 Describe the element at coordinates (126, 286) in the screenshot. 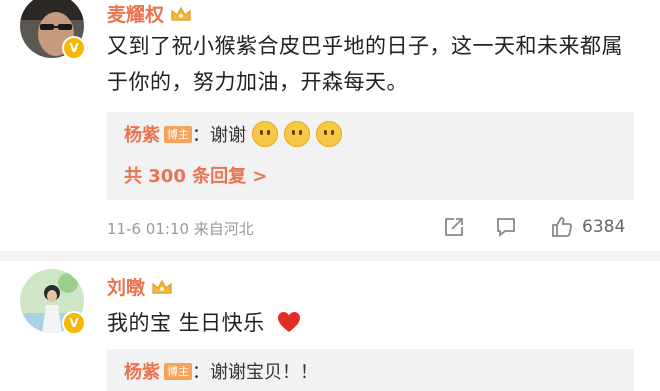

I see `author-name: 刘暾` at that location.